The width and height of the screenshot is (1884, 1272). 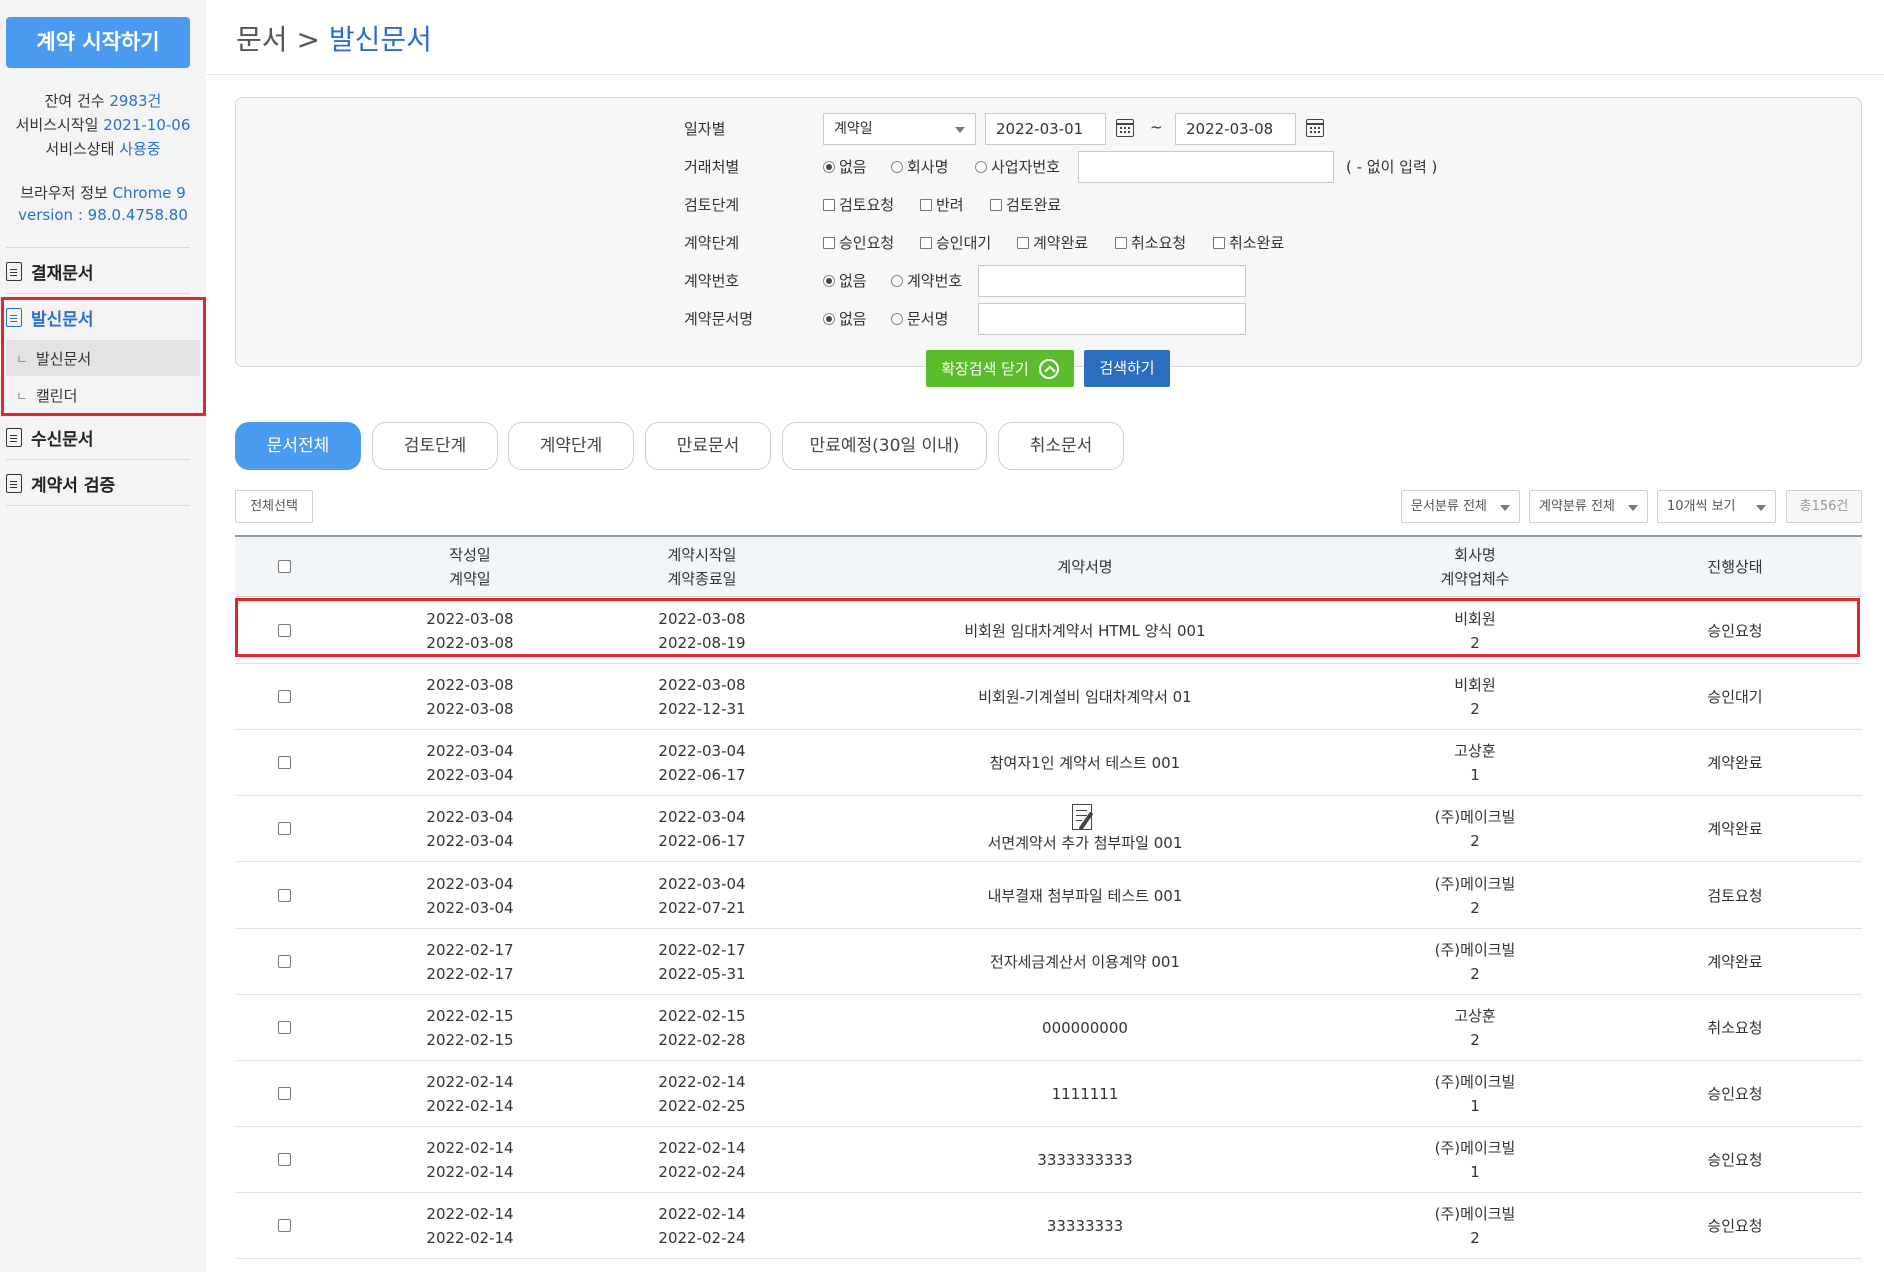 What do you see at coordinates (274, 506) in the screenshot?
I see `select-all-button: 전체선택` at bounding box center [274, 506].